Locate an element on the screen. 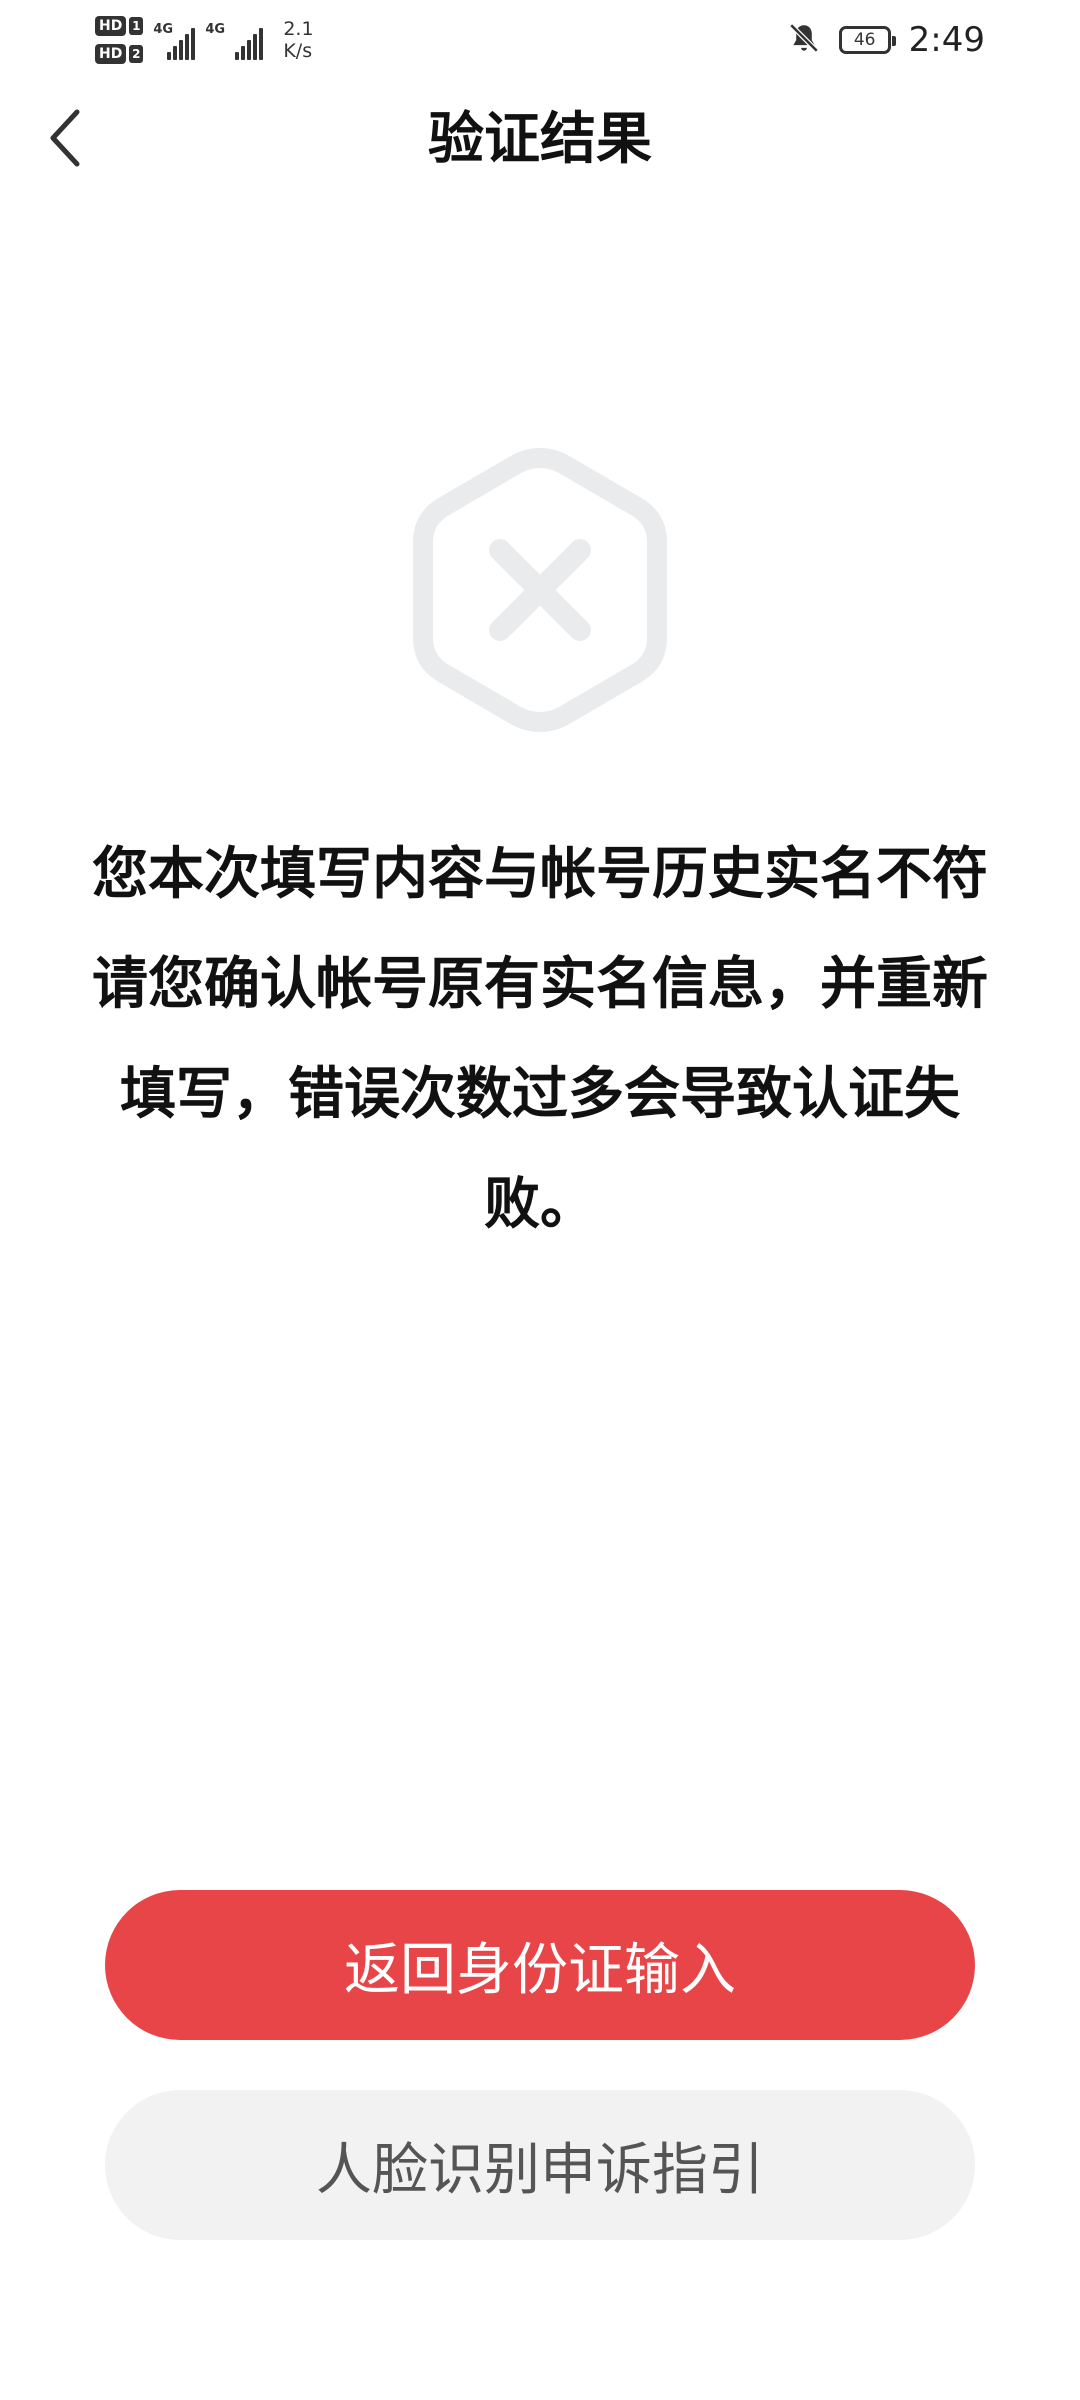  sim2-hd-label: HD is located at coordinates (111, 54).